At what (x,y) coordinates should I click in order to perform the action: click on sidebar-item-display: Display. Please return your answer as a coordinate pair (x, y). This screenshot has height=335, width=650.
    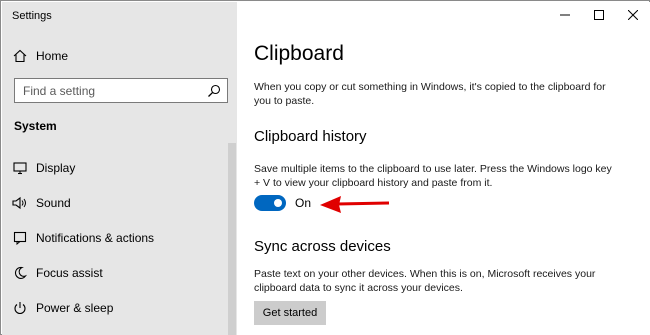
    Looking at the image, I should click on (119, 168).